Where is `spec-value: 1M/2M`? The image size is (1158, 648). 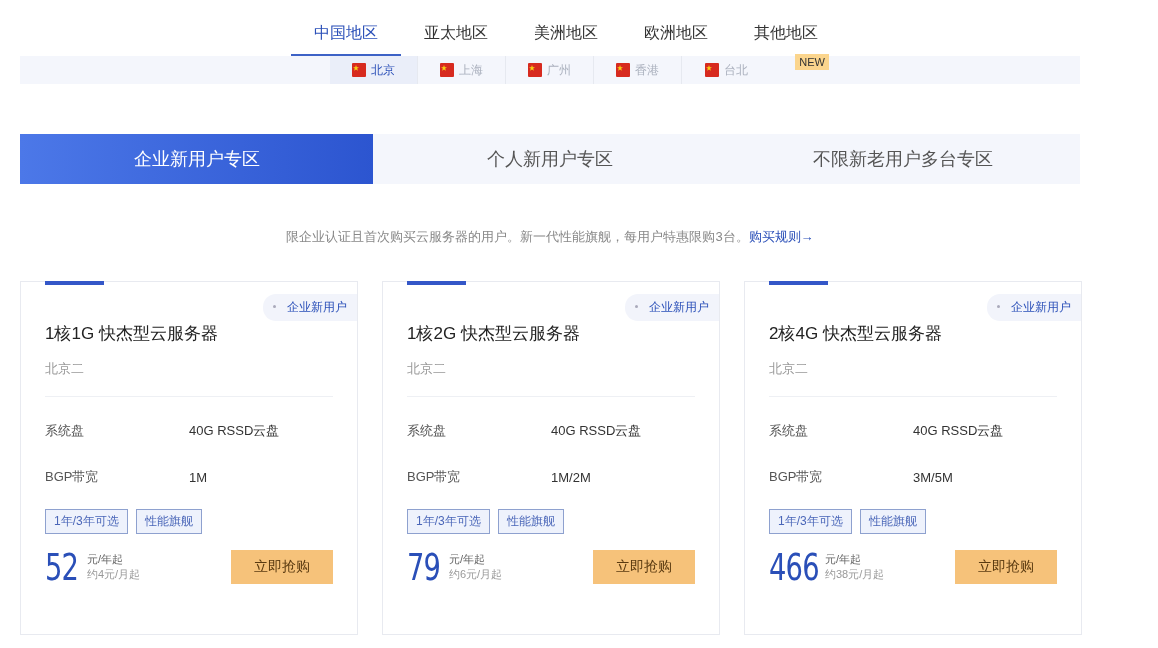
spec-value: 1M/2M is located at coordinates (571, 477).